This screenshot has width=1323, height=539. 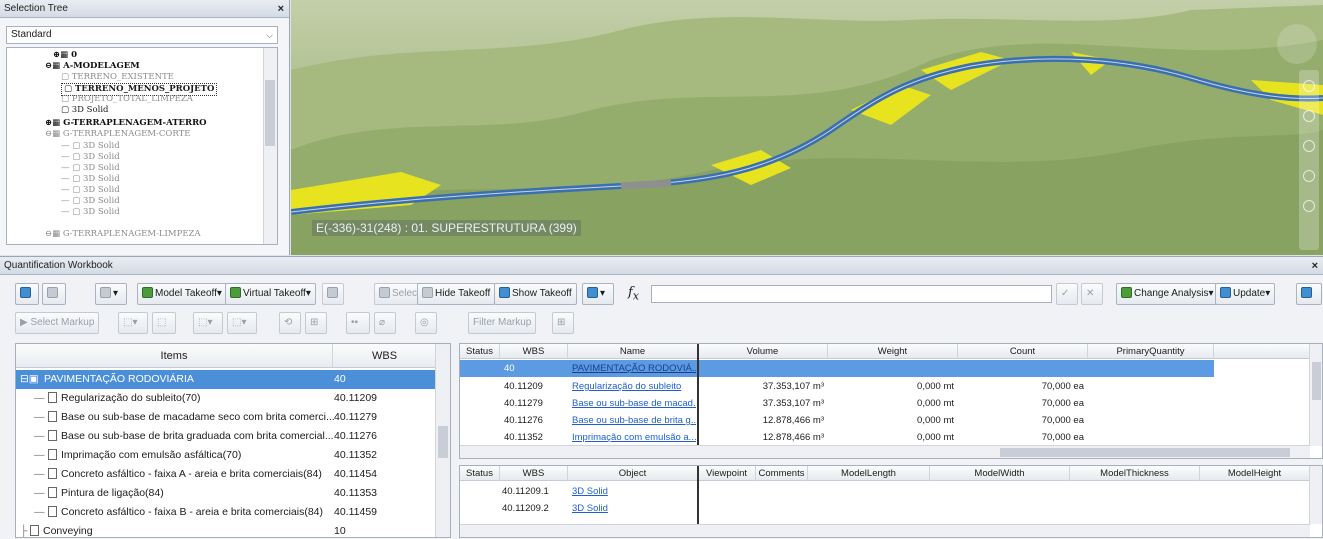 What do you see at coordinates (1245, 294) in the screenshot?
I see `update-button: Update▾` at bounding box center [1245, 294].